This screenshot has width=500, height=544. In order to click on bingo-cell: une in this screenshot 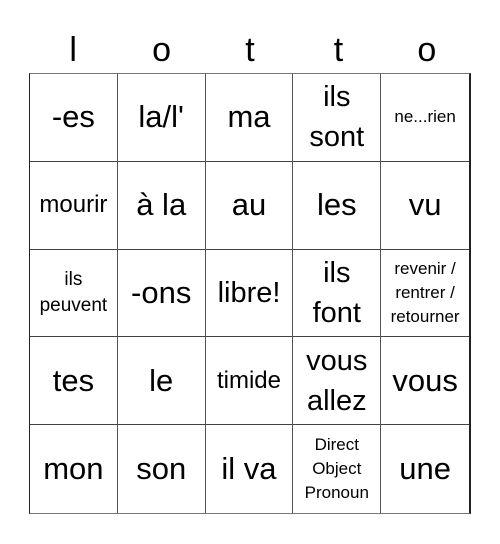, I will do `click(425, 469)`.